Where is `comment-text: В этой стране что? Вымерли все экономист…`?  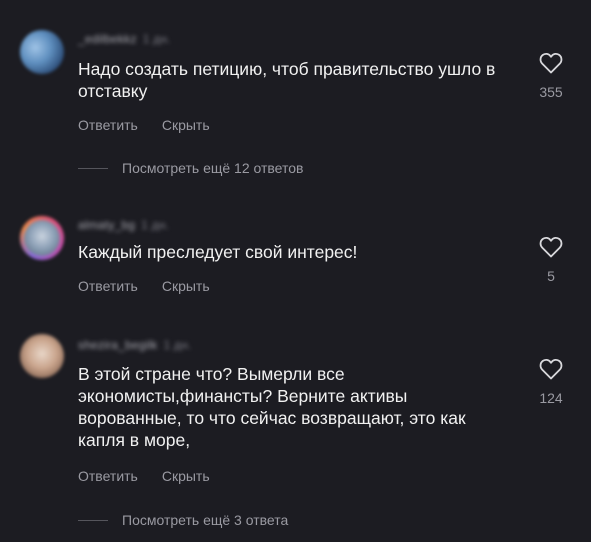
comment-text: В этой стране что? Вымерли все экономист… is located at coordinates (272, 407).